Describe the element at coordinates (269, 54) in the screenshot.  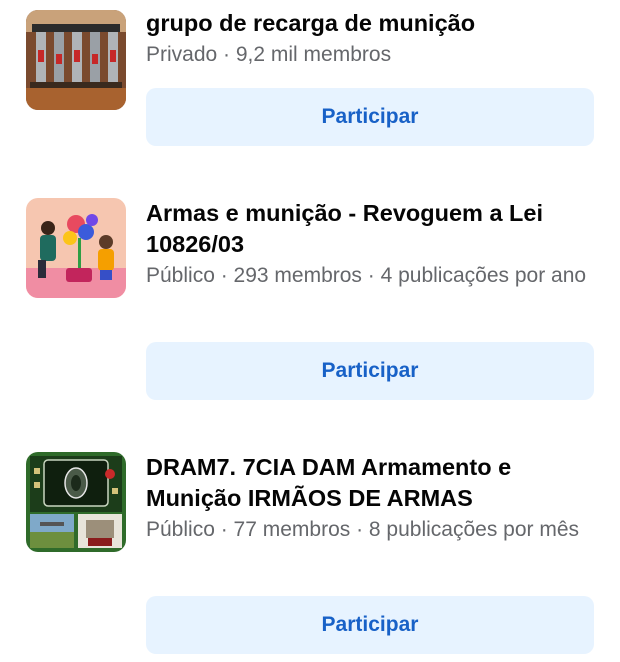
I see `group-meta: Privado · 9,2 mil membros` at that location.